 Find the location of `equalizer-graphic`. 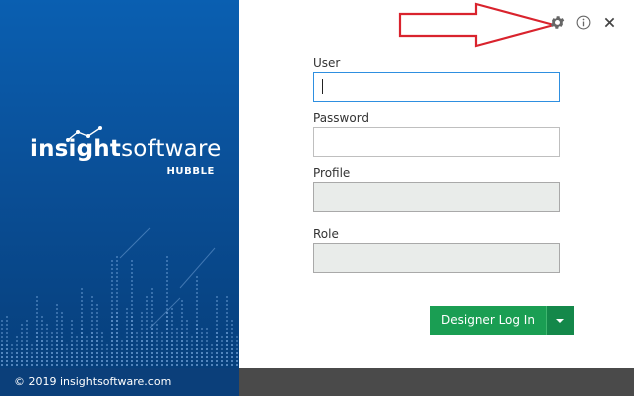

equalizer-graphic is located at coordinates (119, 296).